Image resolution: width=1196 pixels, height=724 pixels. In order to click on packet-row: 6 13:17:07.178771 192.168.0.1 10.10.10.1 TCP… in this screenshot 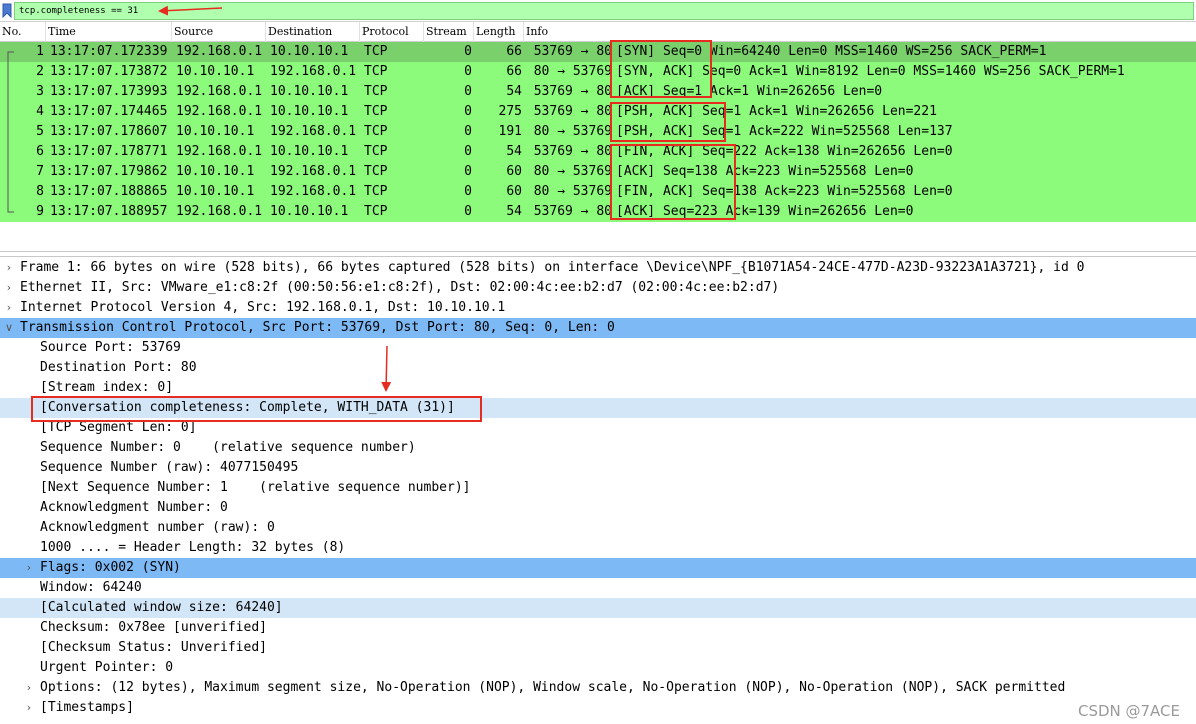, I will do `click(598, 152)`.